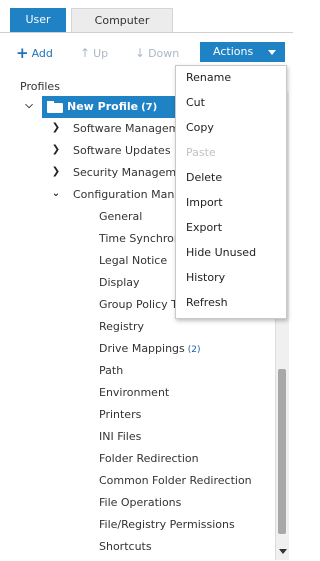 The image size is (320, 561). Describe the element at coordinates (22, 53) in the screenshot. I see `plus-icon: +` at that location.